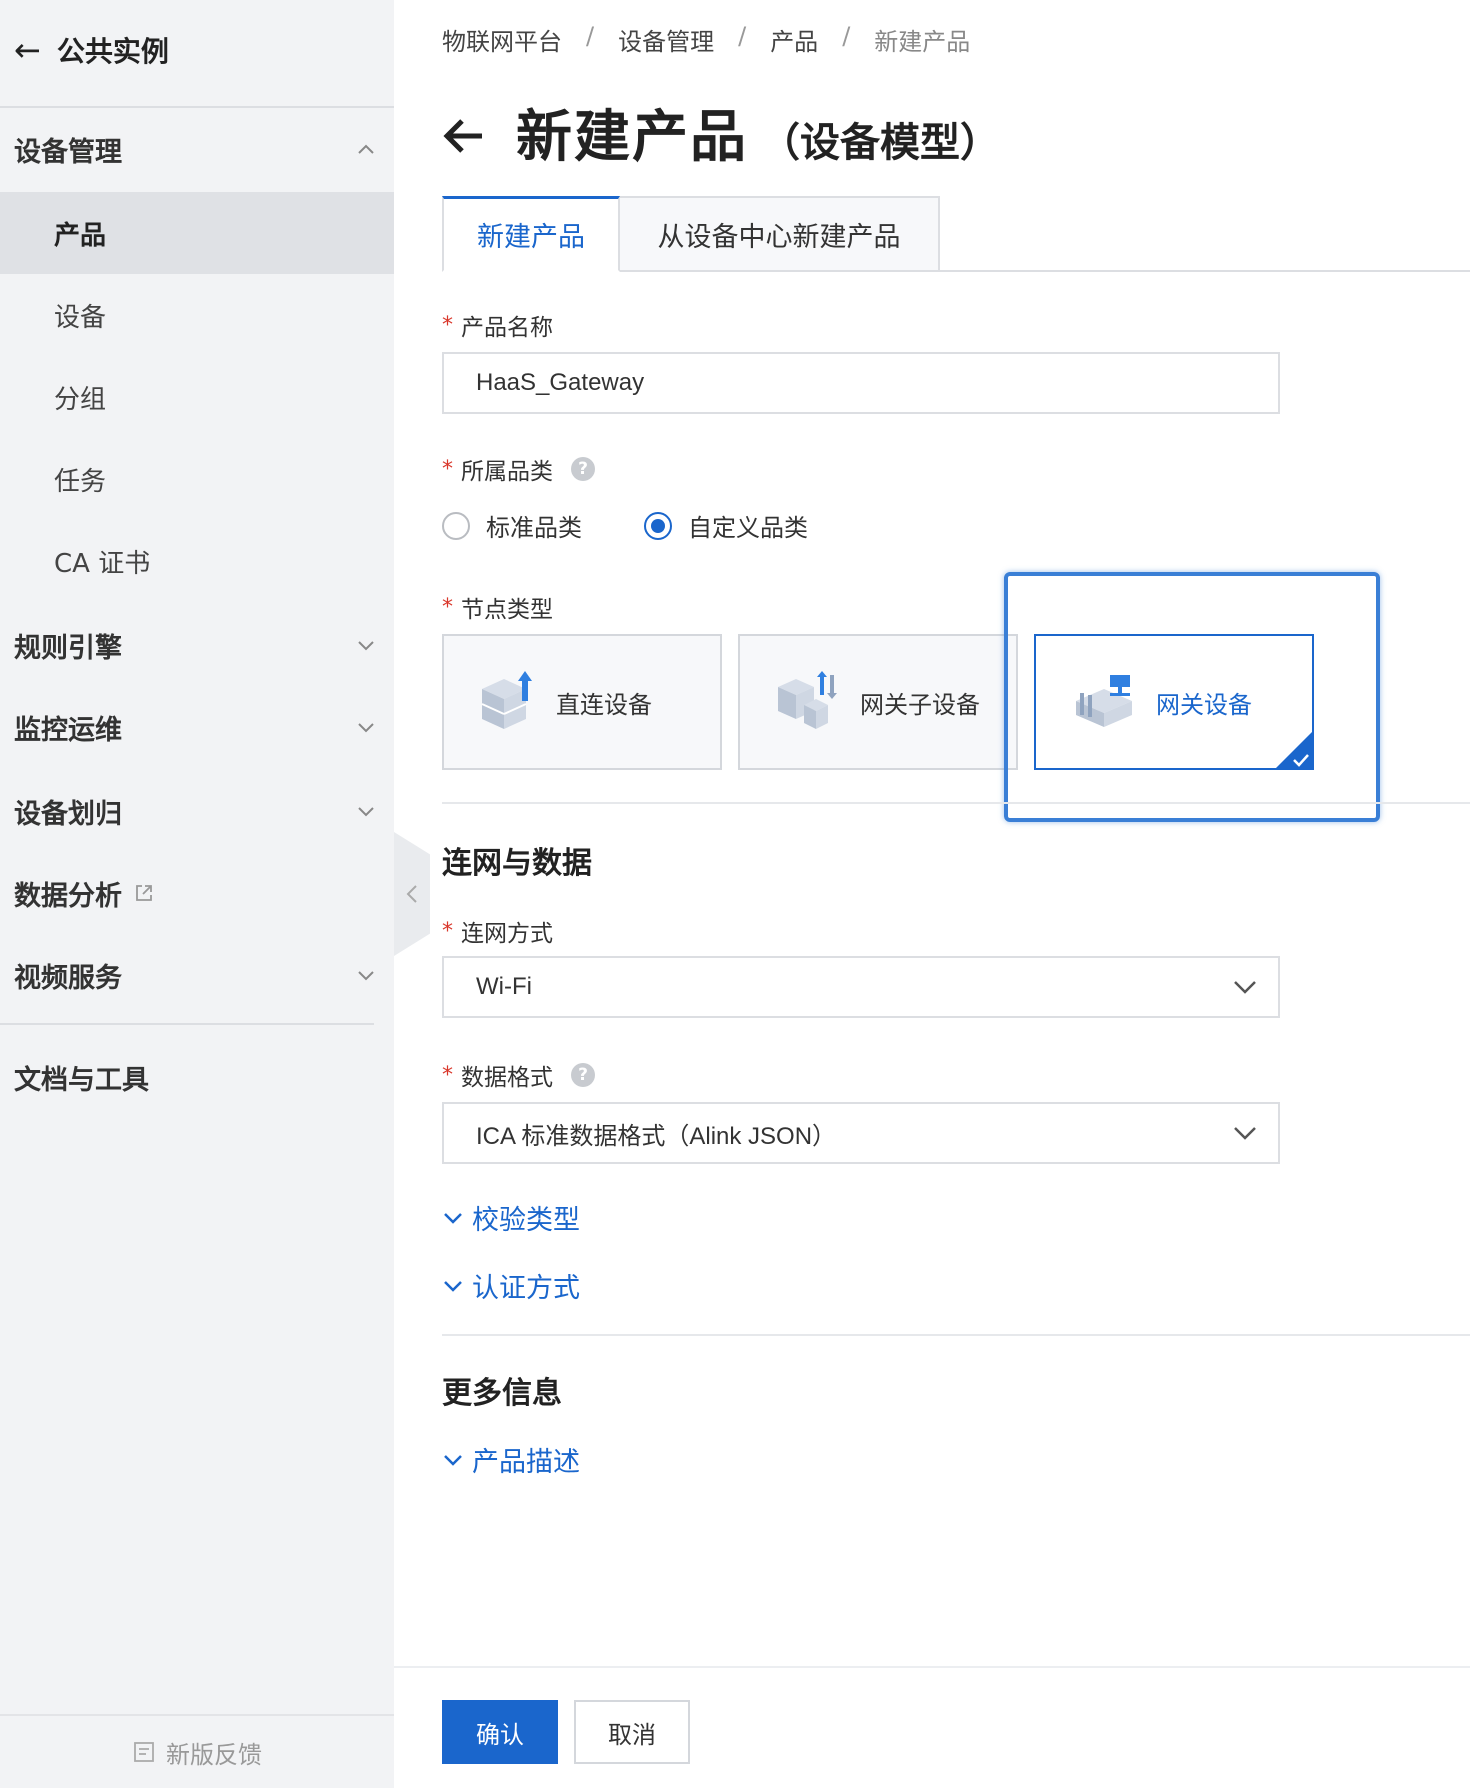  What do you see at coordinates (502, 1393) in the screenshot?
I see `section-title-more-info: 更多信息` at bounding box center [502, 1393].